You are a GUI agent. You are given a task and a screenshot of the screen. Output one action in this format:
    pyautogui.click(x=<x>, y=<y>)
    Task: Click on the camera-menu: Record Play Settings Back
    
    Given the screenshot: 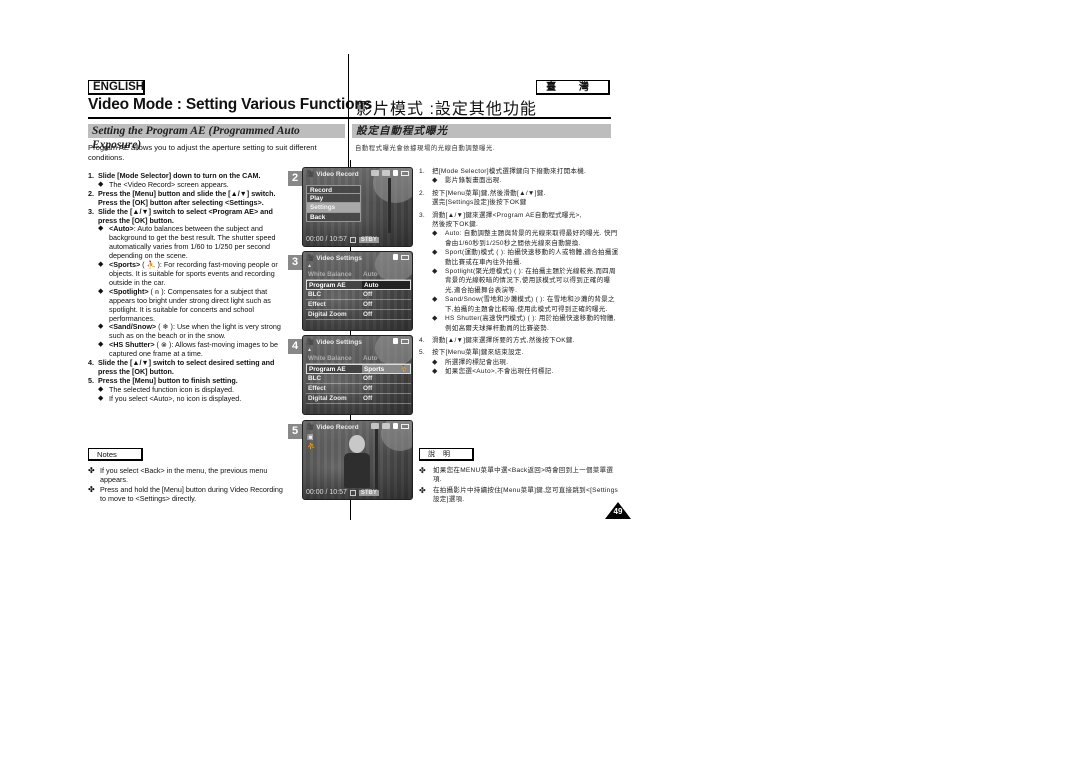 What is the action you would take?
    pyautogui.click(x=333, y=203)
    